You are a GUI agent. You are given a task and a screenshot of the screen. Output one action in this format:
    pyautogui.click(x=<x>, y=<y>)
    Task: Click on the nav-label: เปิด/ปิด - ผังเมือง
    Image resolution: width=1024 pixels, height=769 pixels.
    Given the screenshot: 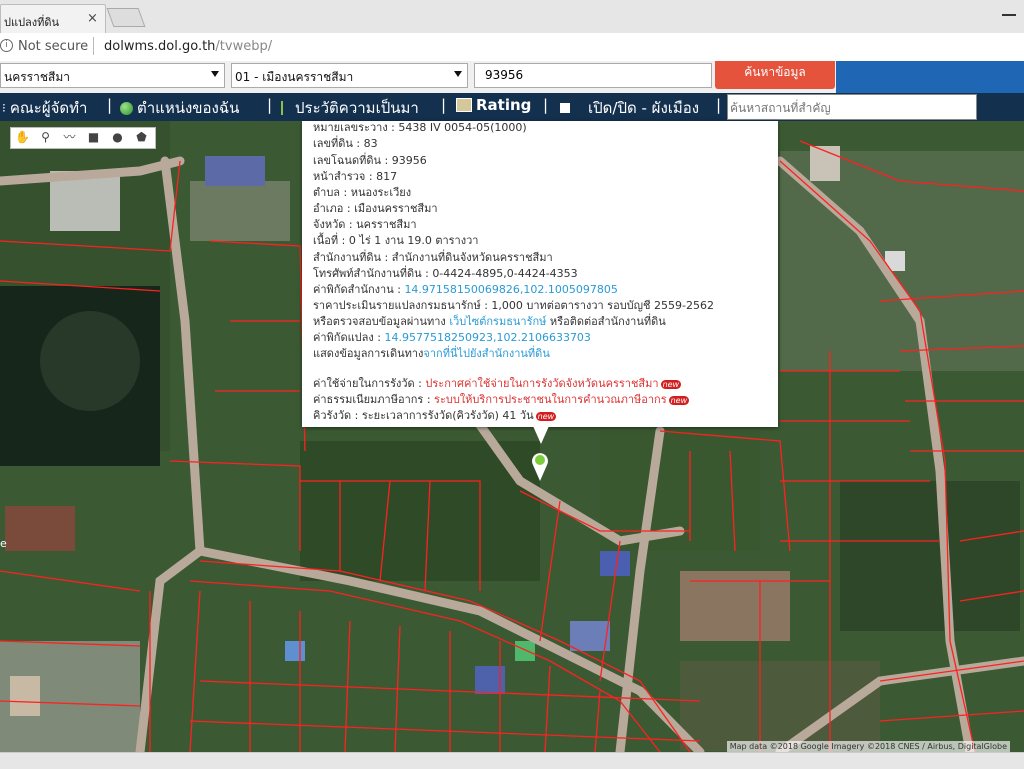 What is the action you would take?
    pyautogui.click(x=644, y=108)
    